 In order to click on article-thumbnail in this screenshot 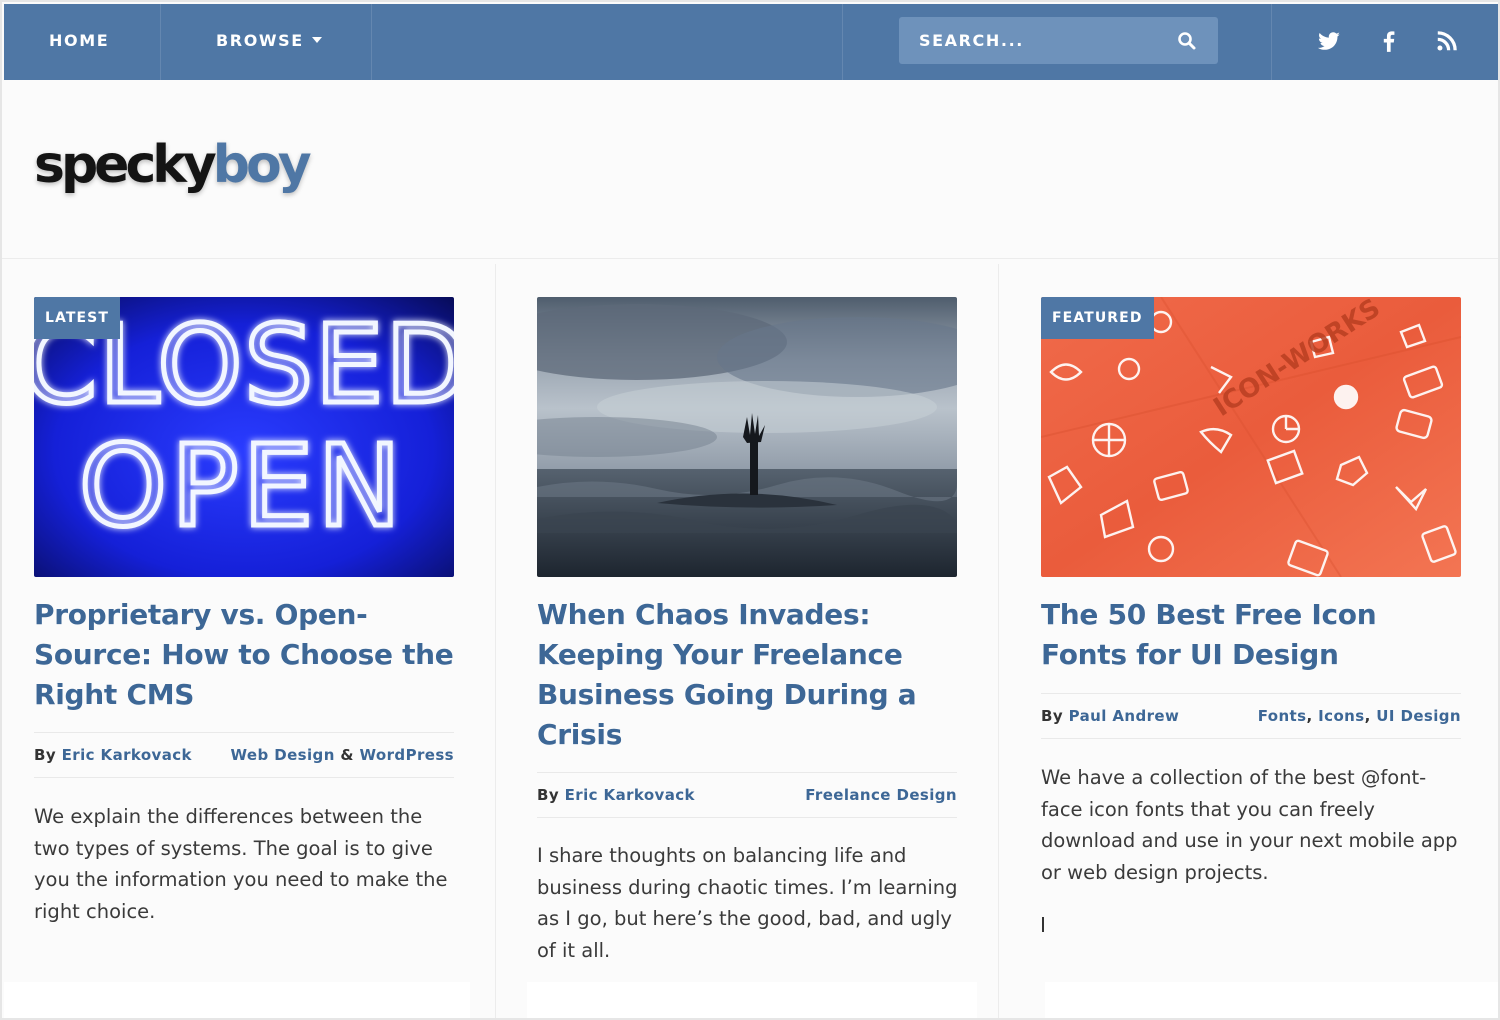, I will do `click(747, 437)`.